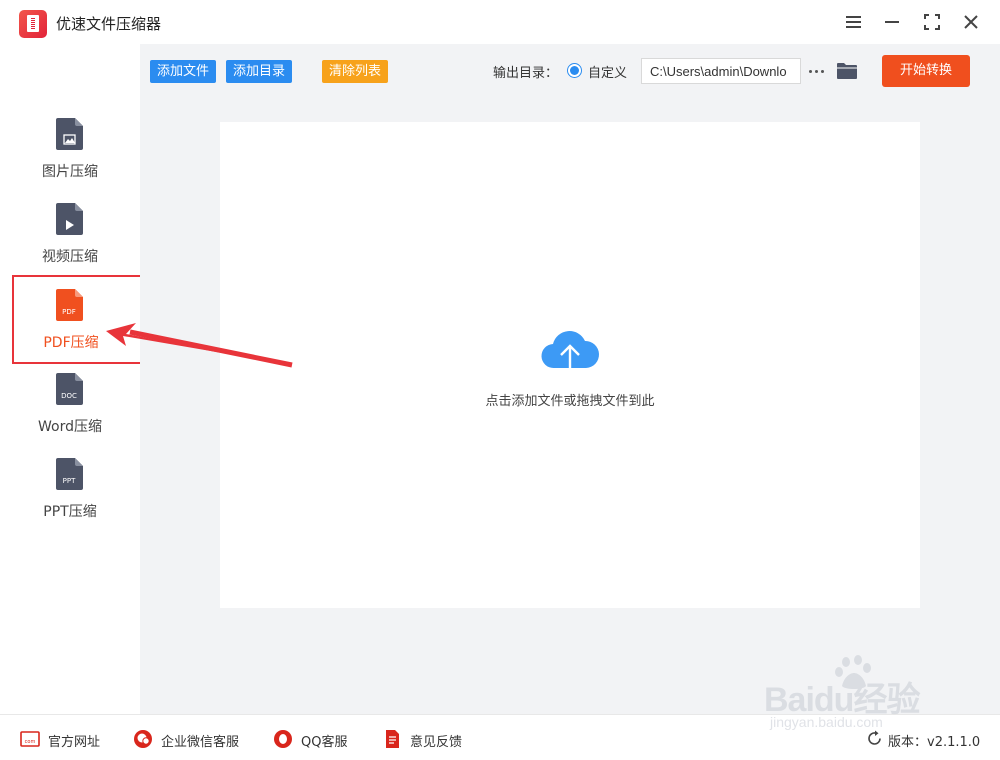 The height and width of the screenshot is (760, 1000). What do you see at coordinates (570, 355) in the screenshot?
I see `upload-cloud-icon` at bounding box center [570, 355].